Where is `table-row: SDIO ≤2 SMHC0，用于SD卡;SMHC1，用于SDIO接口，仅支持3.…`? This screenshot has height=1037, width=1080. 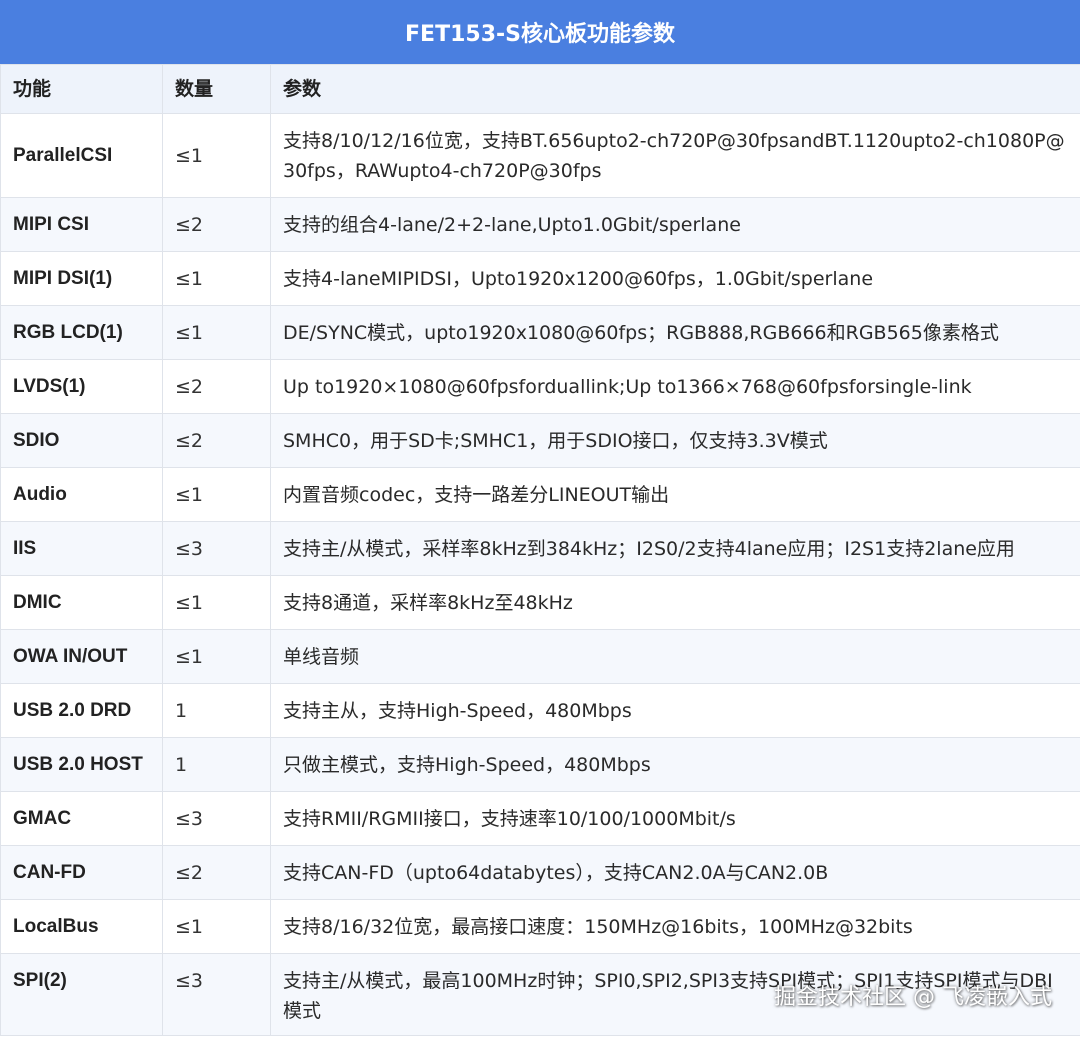
table-row: SDIO ≤2 SMHC0，用于SD卡;SMHC1，用于SDIO接口，仅支持3.… is located at coordinates (540, 440).